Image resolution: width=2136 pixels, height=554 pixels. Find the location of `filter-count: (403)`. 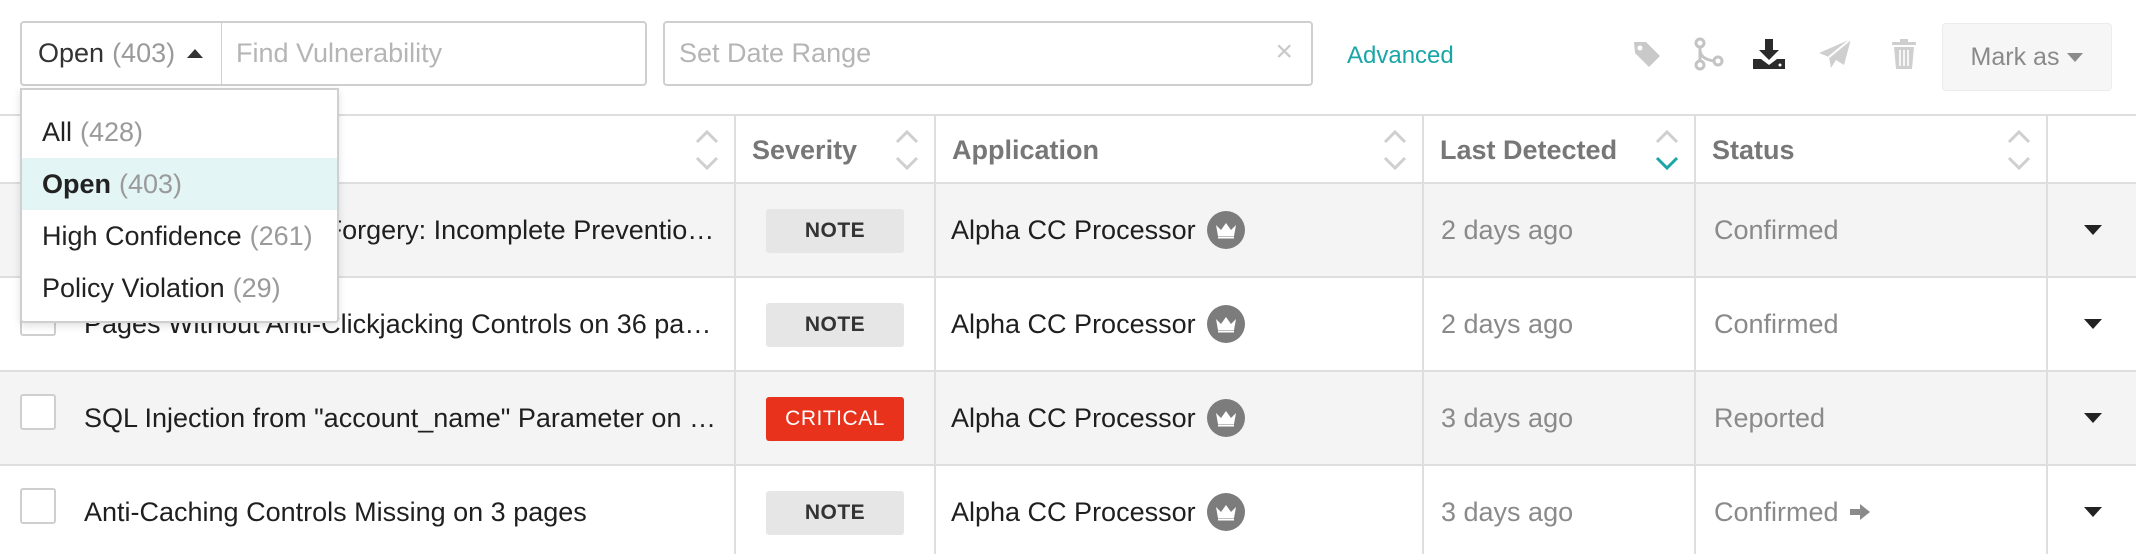

filter-count: (403) is located at coordinates (144, 53).